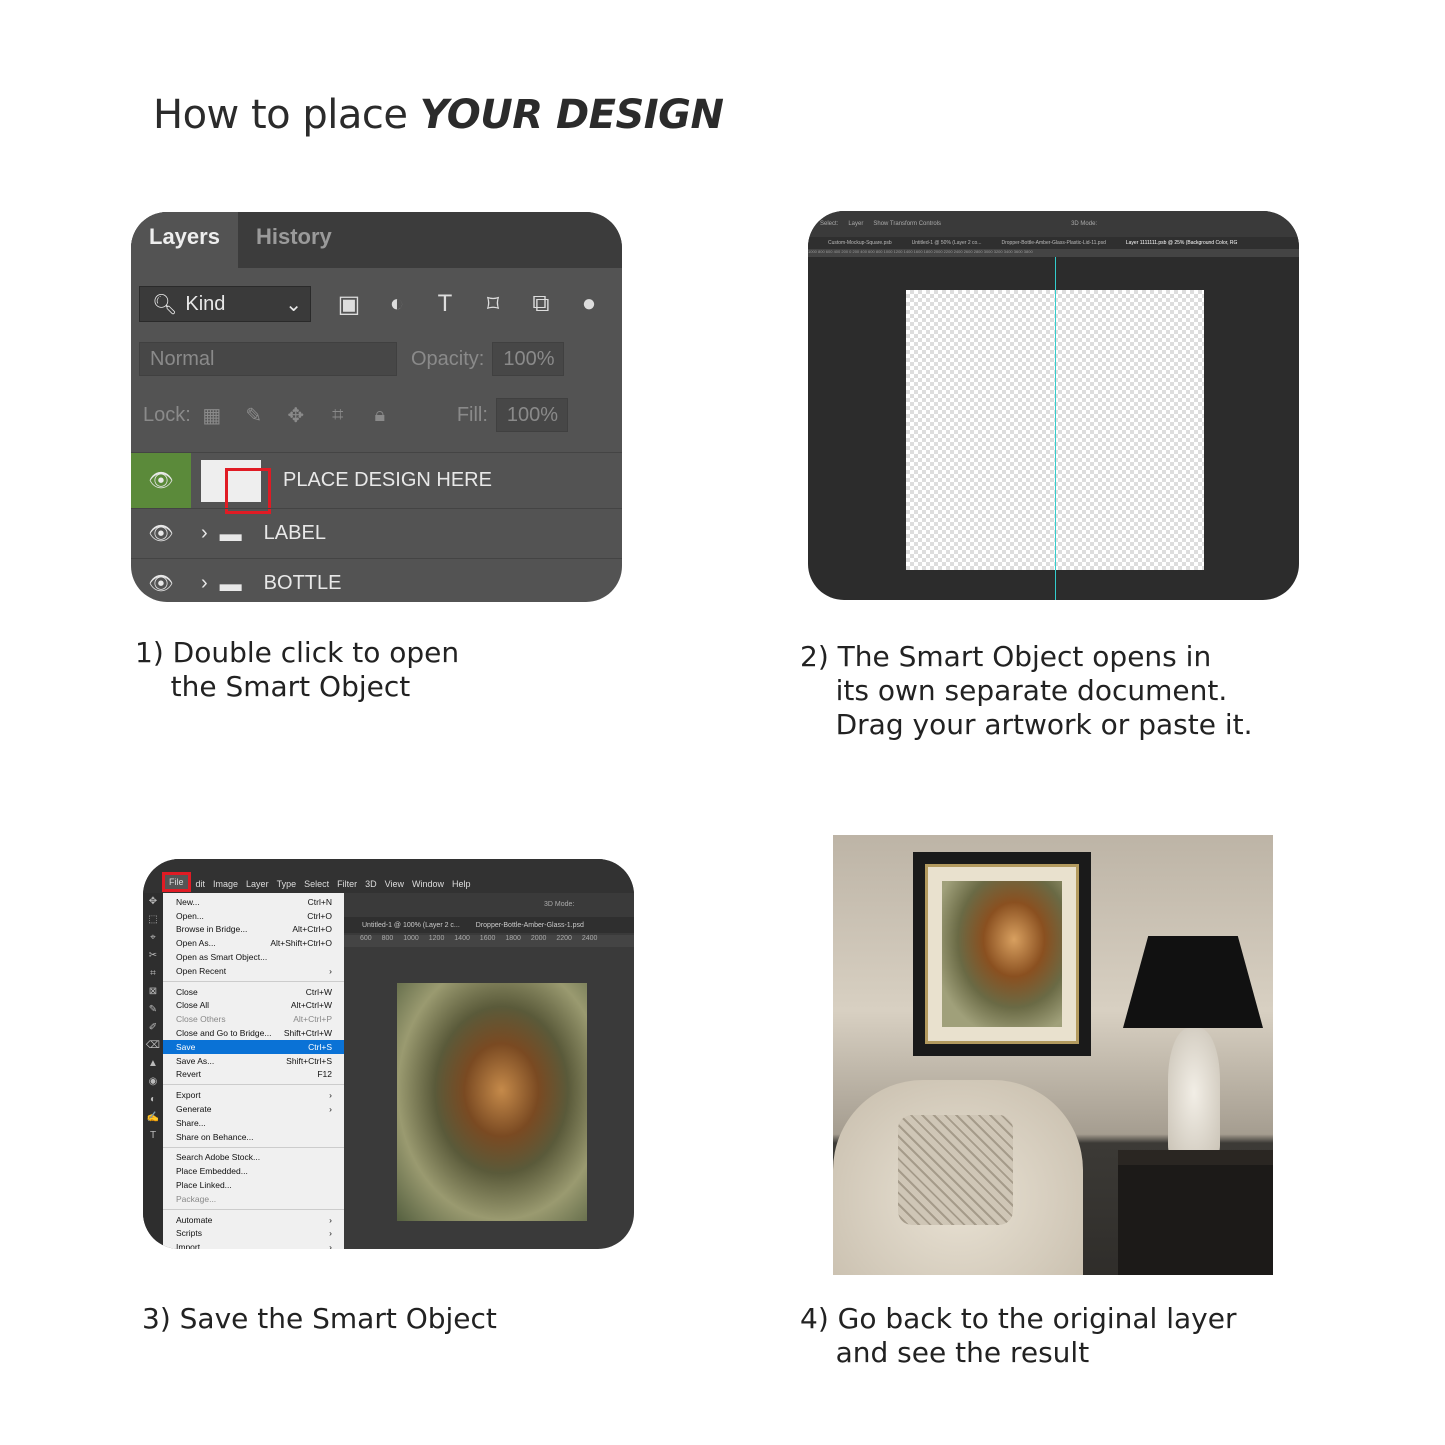  Describe the element at coordinates (253, 1109) in the screenshot. I see `menu-item: Generate ›` at that location.